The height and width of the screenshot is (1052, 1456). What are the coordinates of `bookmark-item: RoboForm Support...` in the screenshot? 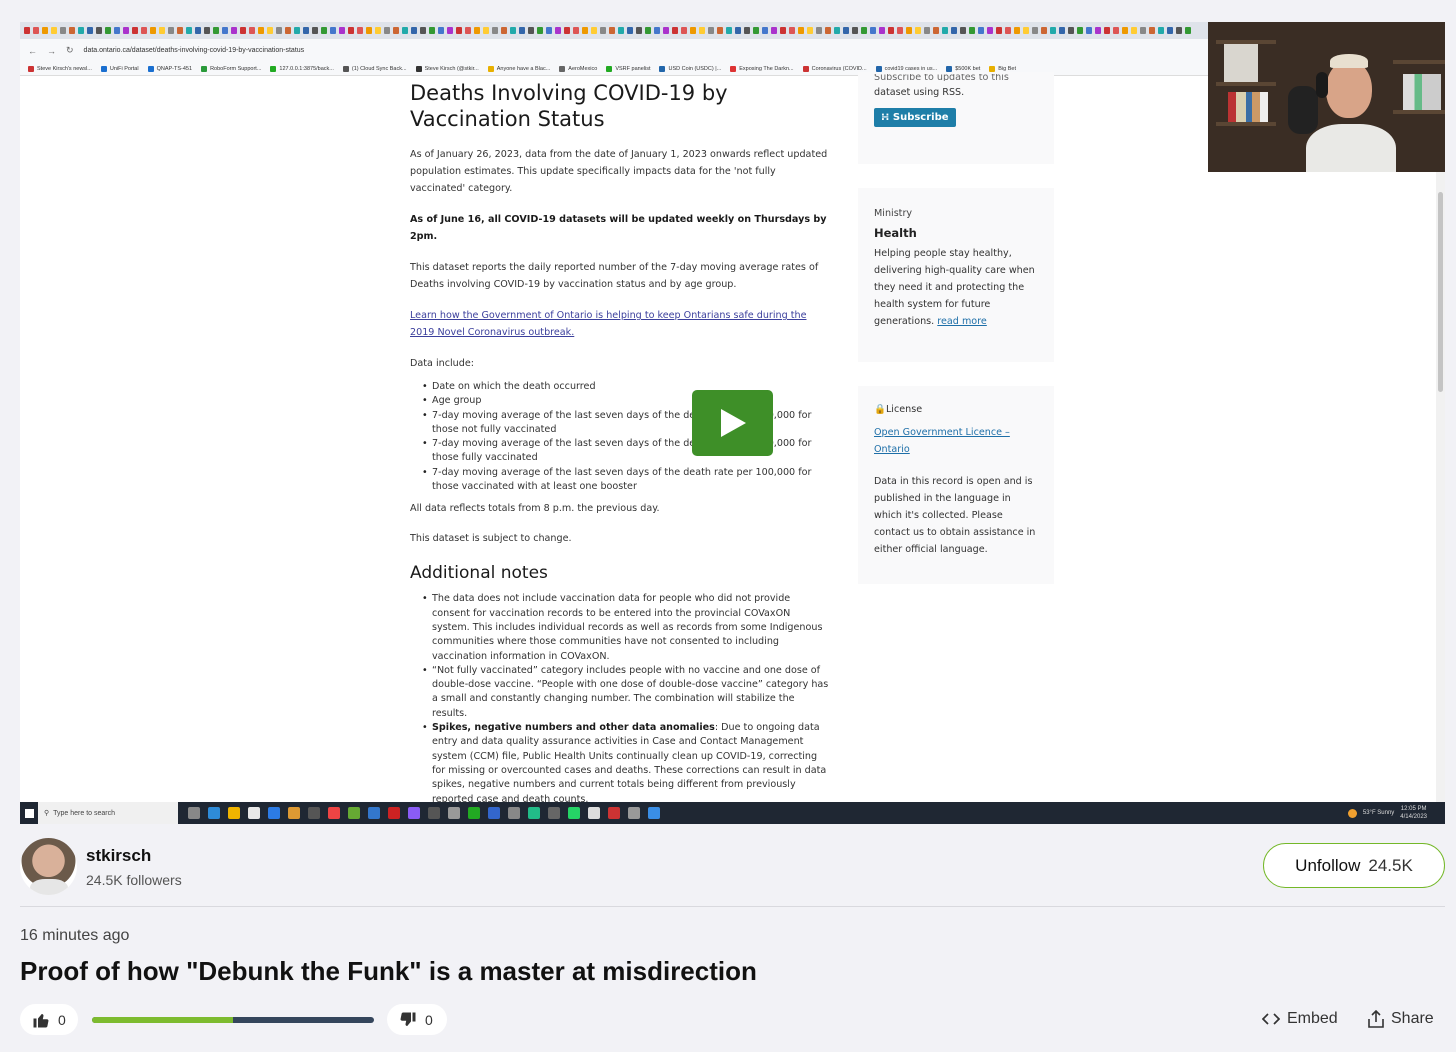 It's located at (231, 68).